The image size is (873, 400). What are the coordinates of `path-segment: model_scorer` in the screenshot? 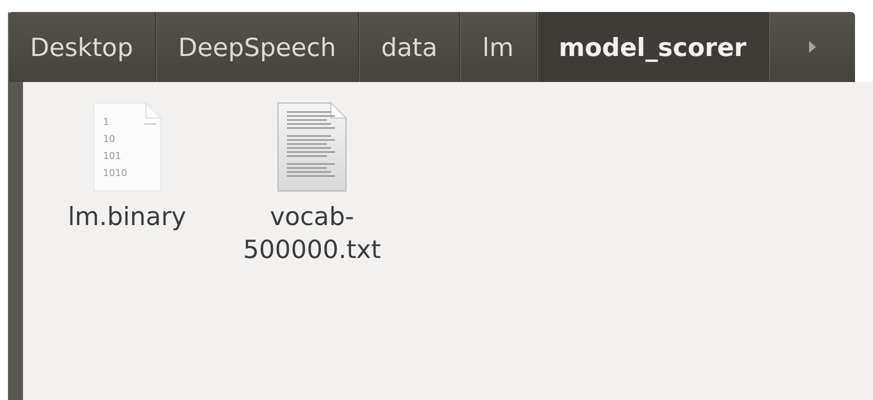 It's located at (653, 47).